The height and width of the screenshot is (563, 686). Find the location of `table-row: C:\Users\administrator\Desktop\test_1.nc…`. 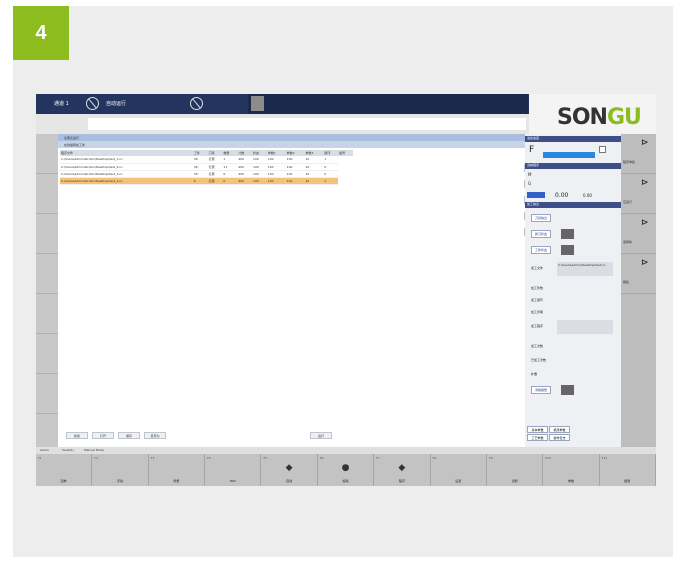

table-row: C:\Users\administrator\Desktop\test_1.nc… is located at coordinates (206, 160).